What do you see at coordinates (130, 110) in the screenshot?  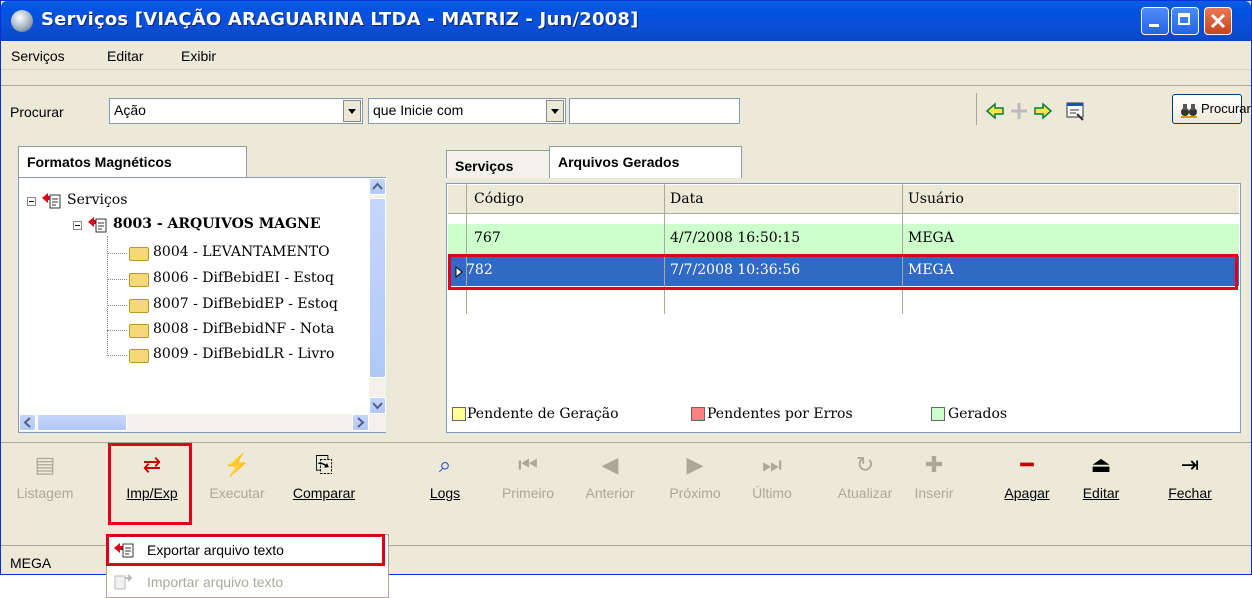 I see `search-field-value: Ação` at bounding box center [130, 110].